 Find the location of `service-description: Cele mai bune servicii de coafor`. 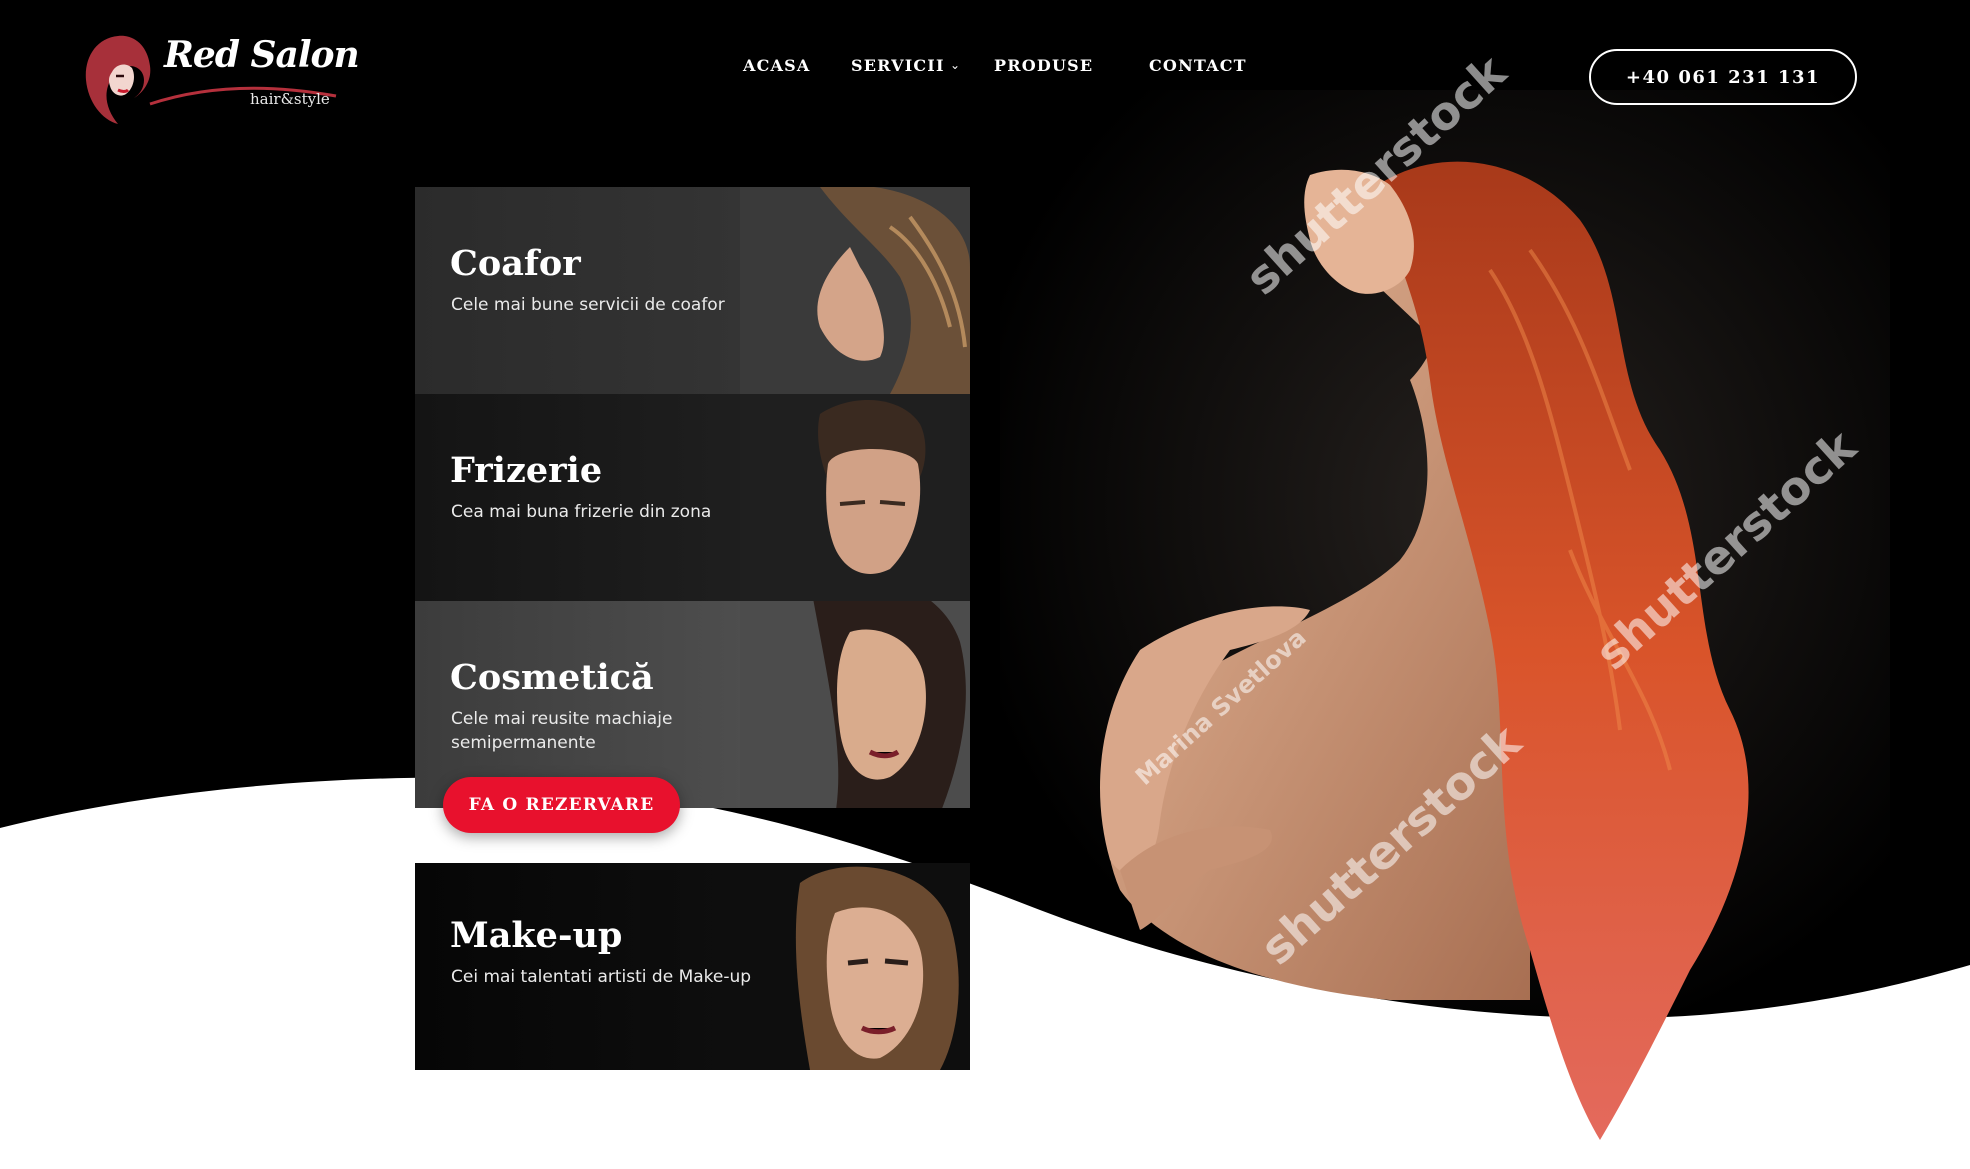

service-description: Cele mai bune servicii de coafor is located at coordinates (588, 305).